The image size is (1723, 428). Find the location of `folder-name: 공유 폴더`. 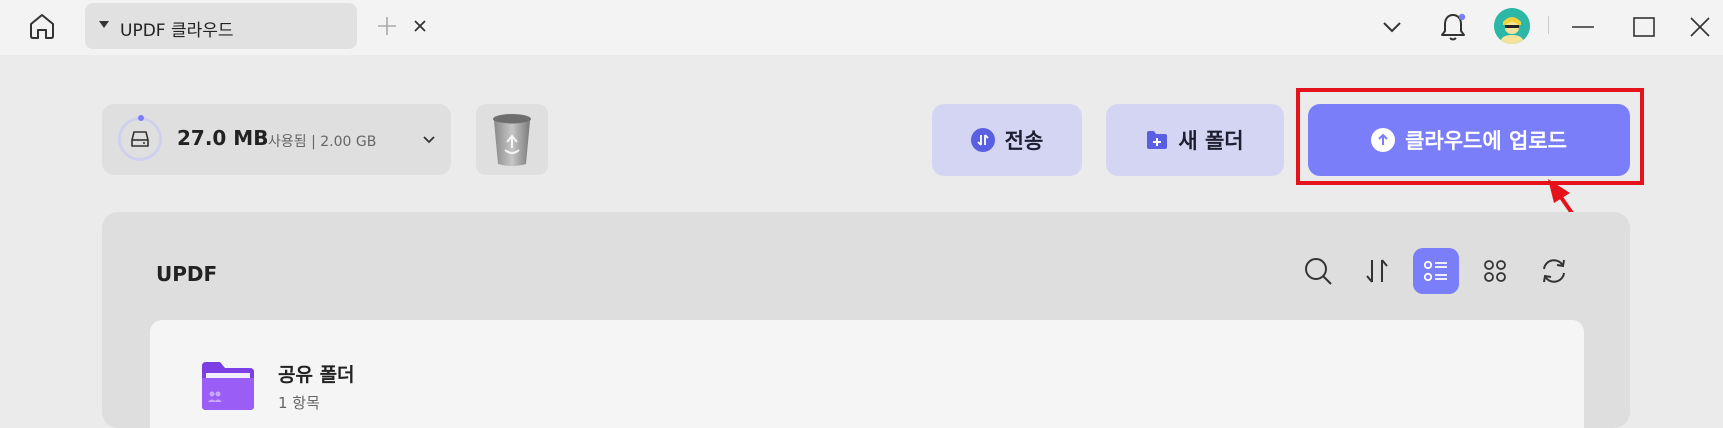

folder-name: 공유 폴더 is located at coordinates (316, 375).